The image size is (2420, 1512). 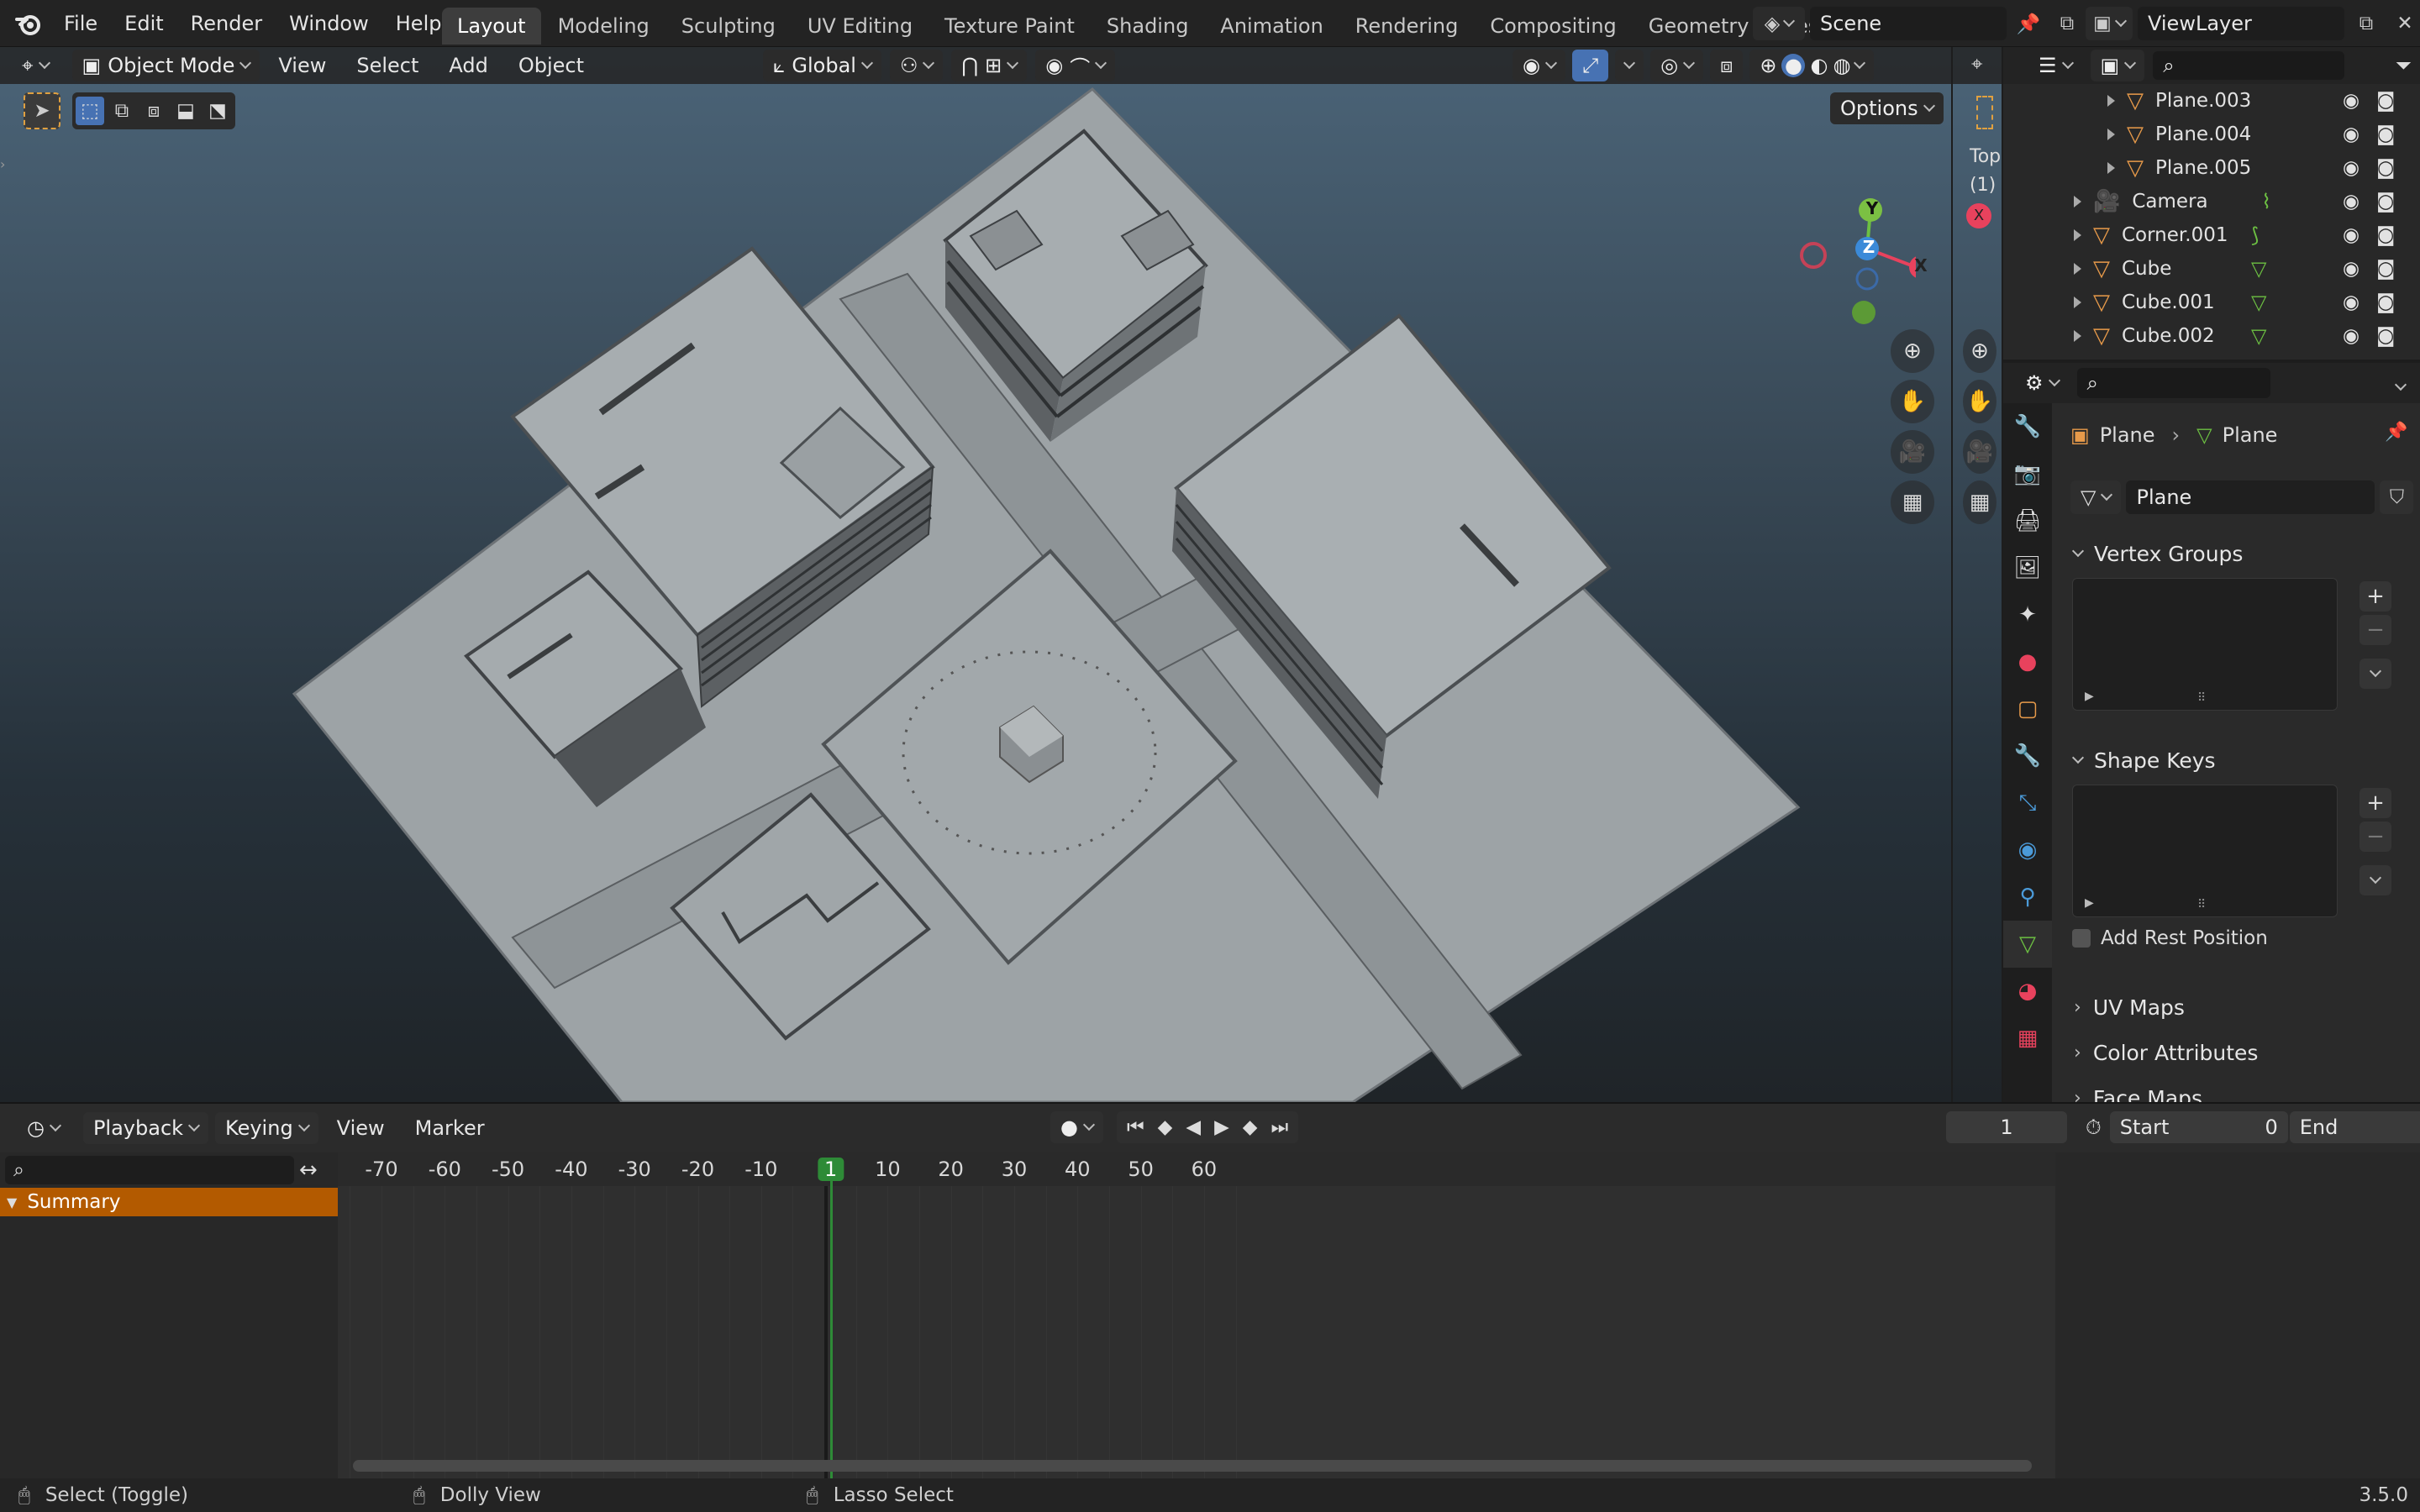 What do you see at coordinates (2205, 851) in the screenshot?
I see `shape-keys-list: ▶ ⠿` at bounding box center [2205, 851].